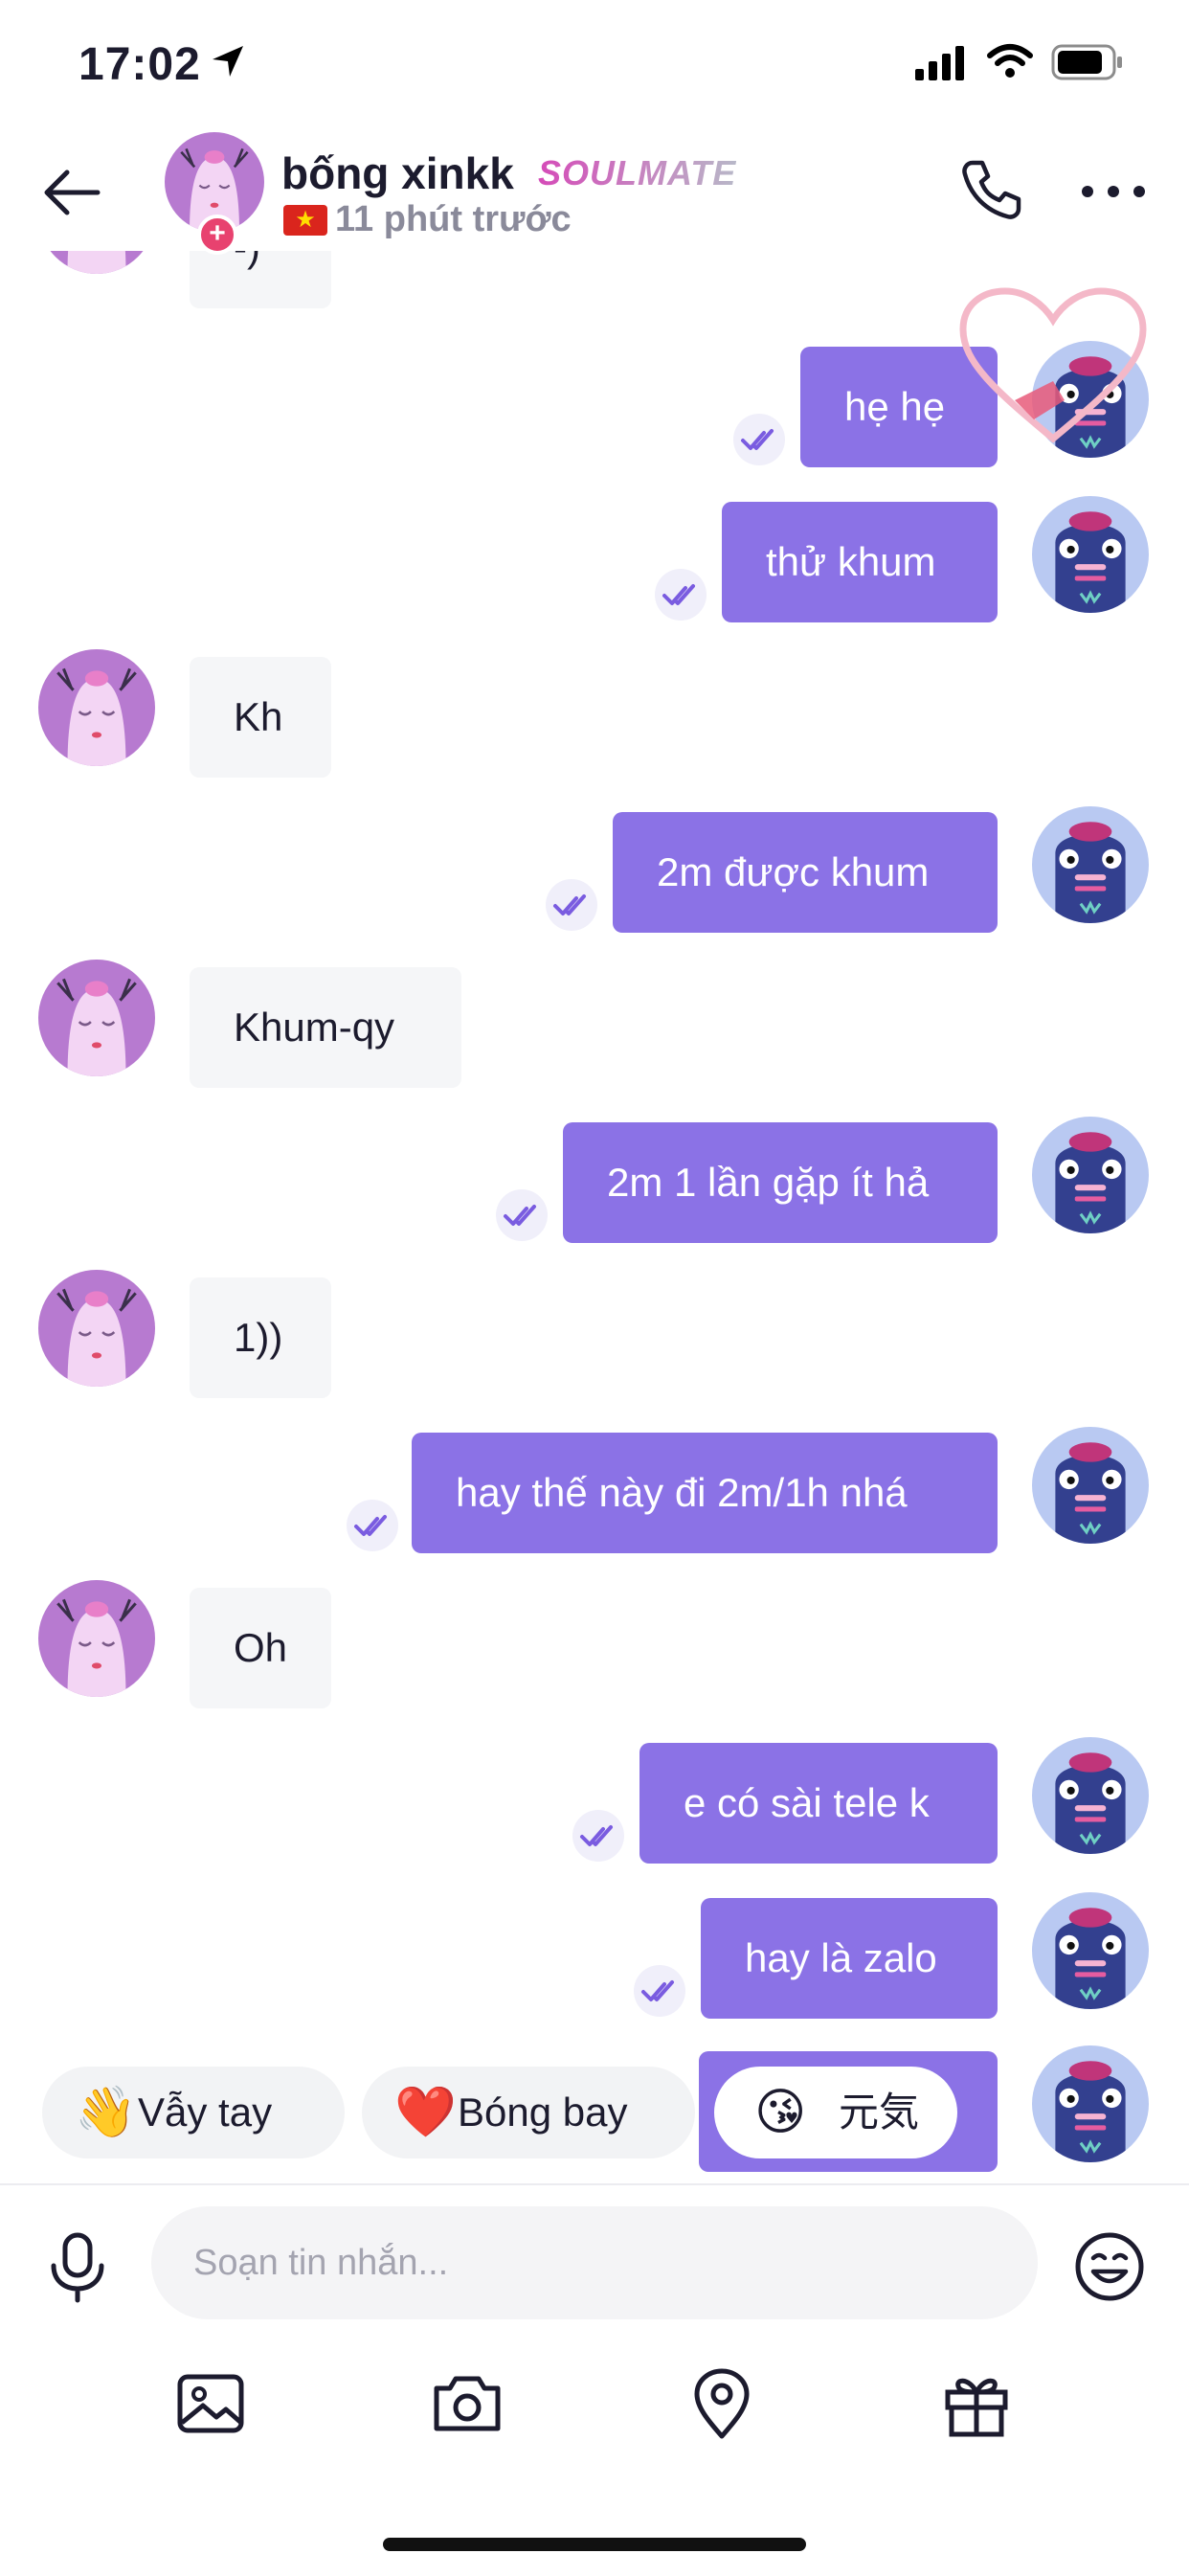 The height and width of the screenshot is (2576, 1189). Describe the element at coordinates (780, 2112) in the screenshot. I see `wink-kiss-icon: 😘` at that location.